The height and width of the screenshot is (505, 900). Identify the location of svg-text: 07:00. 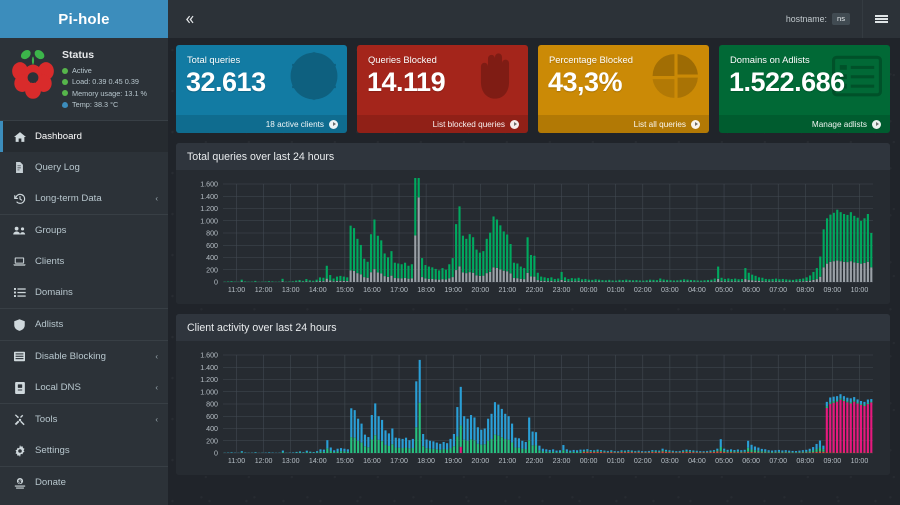
(778, 461).